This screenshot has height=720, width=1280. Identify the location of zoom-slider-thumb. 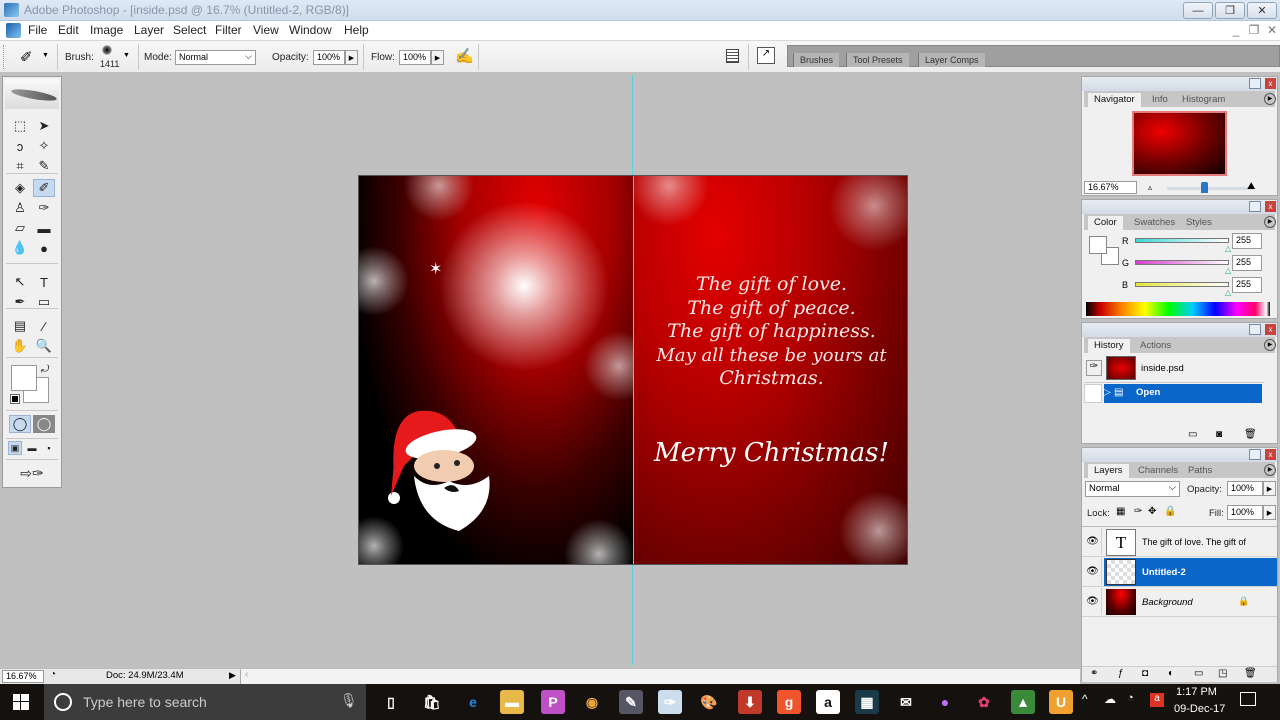
(1205, 187).